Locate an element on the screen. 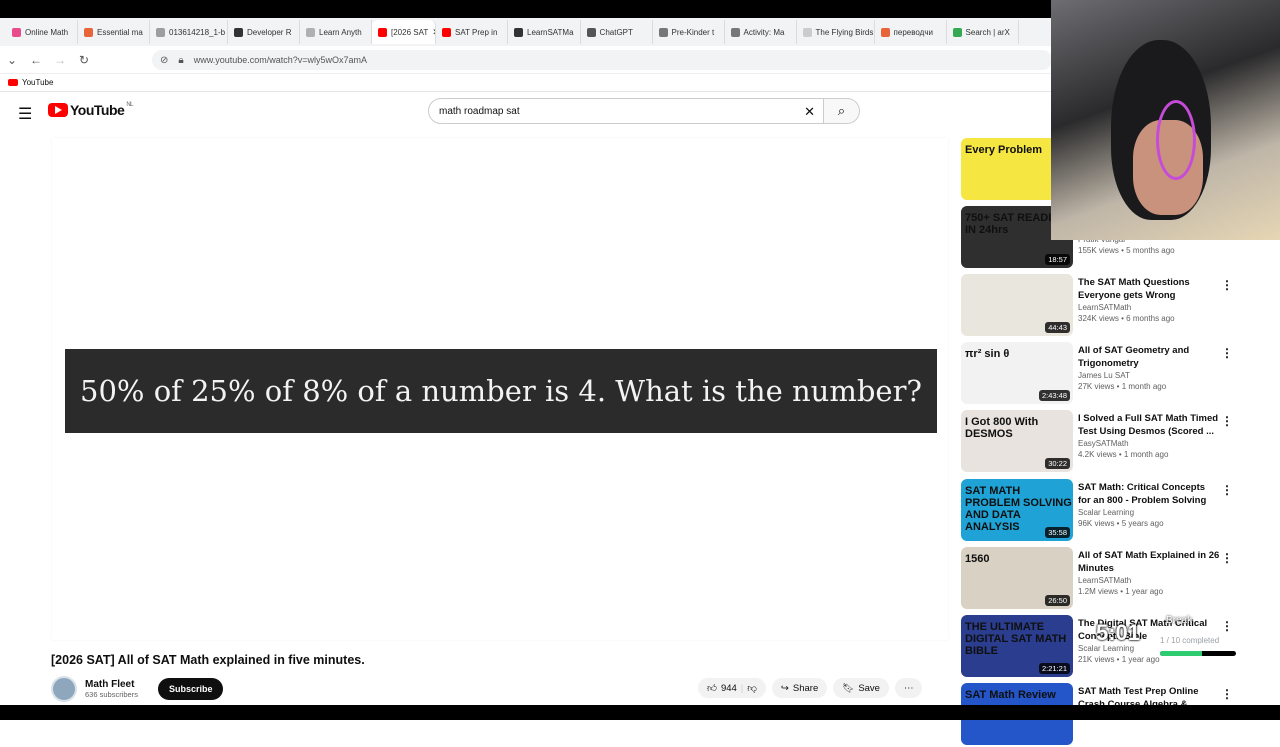 Image resolution: width=1280 pixels, height=747 pixels. browser-tab: Pre-Kinder t is located at coordinates (689, 32).